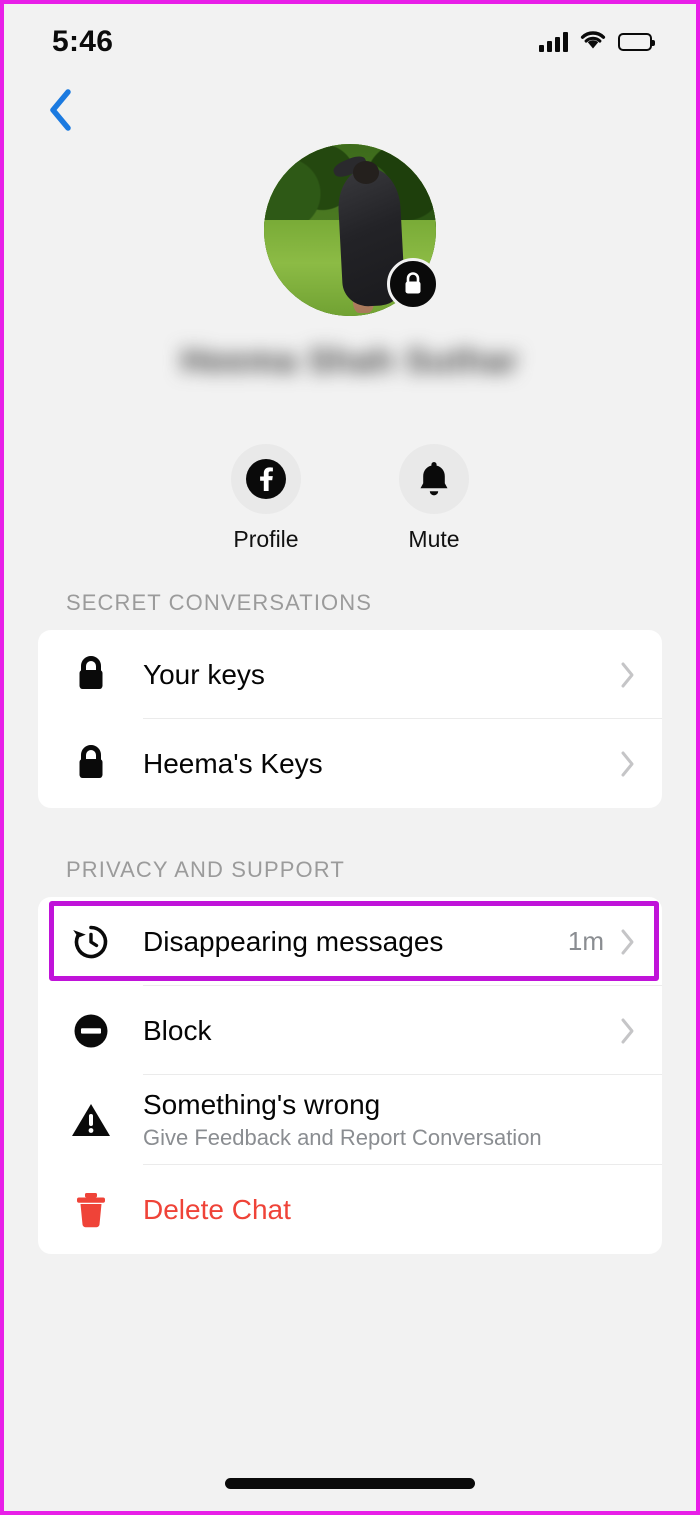 The image size is (700, 1515). What do you see at coordinates (83, 41) in the screenshot?
I see `status-time: 5:46` at bounding box center [83, 41].